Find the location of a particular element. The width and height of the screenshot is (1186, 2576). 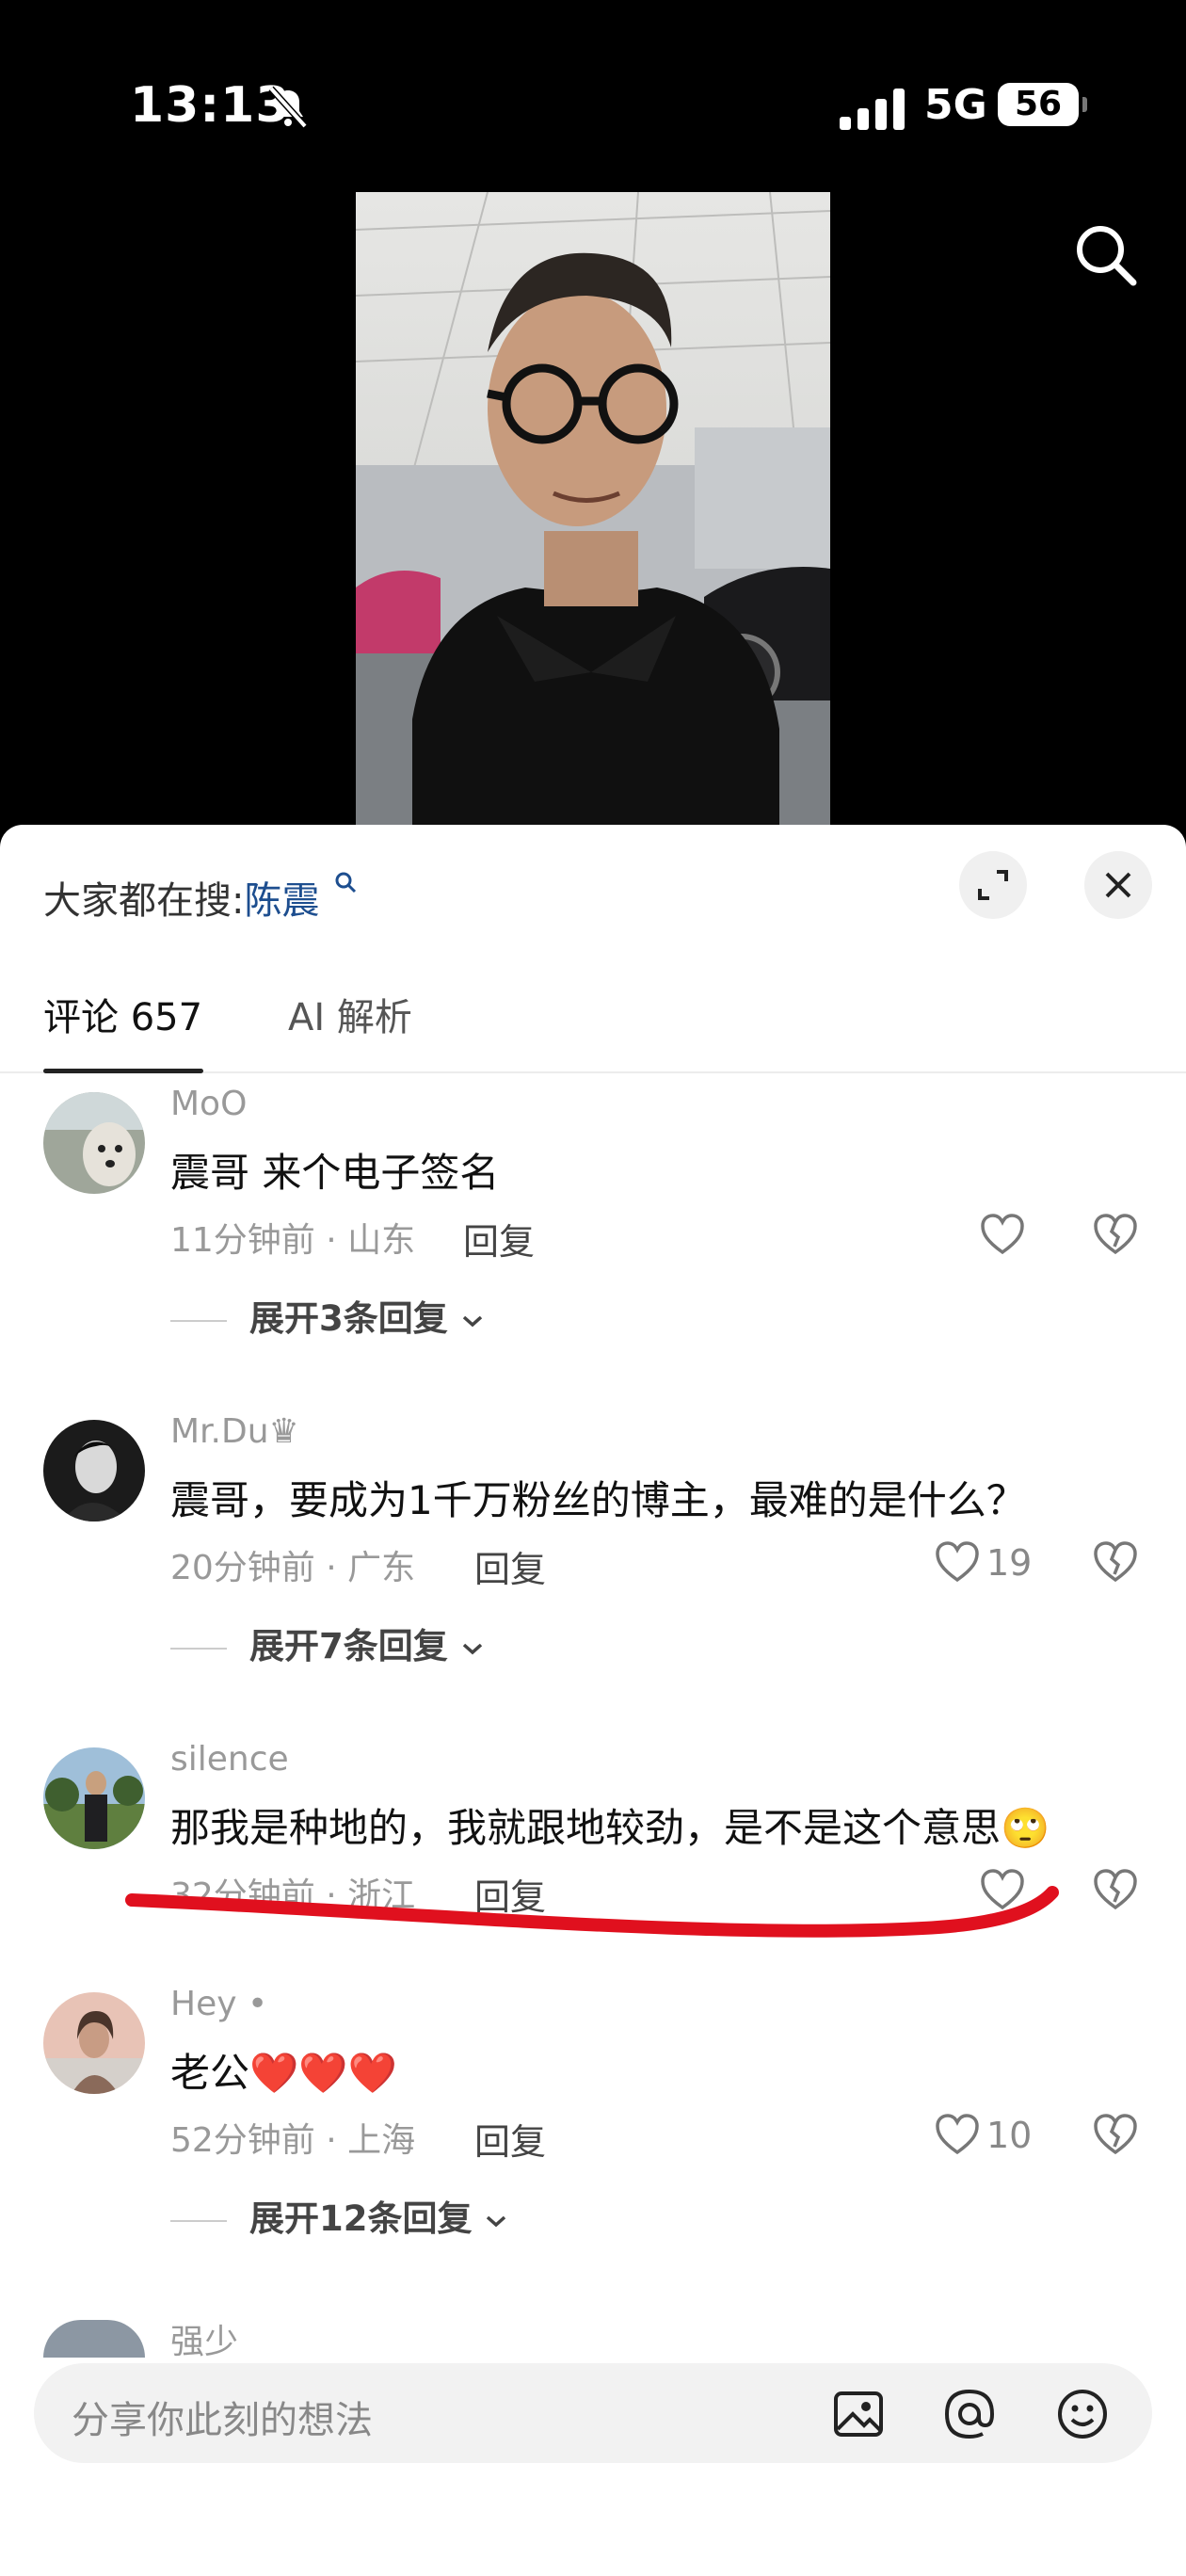

video-frame is located at coordinates (593, 508).